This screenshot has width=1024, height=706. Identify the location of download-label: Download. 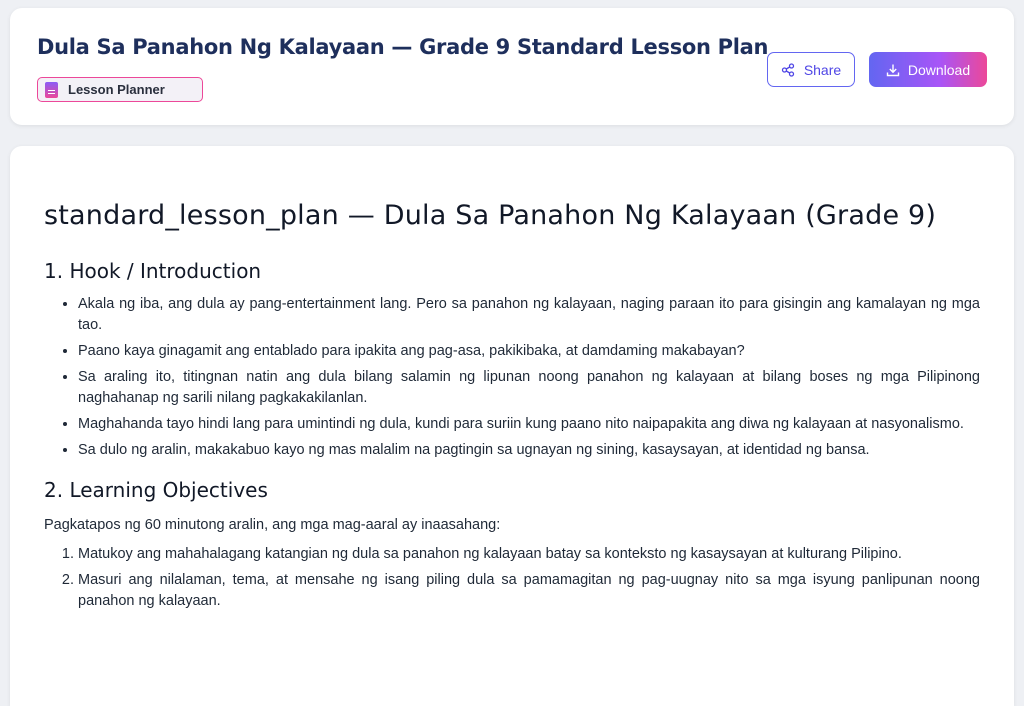
(939, 69).